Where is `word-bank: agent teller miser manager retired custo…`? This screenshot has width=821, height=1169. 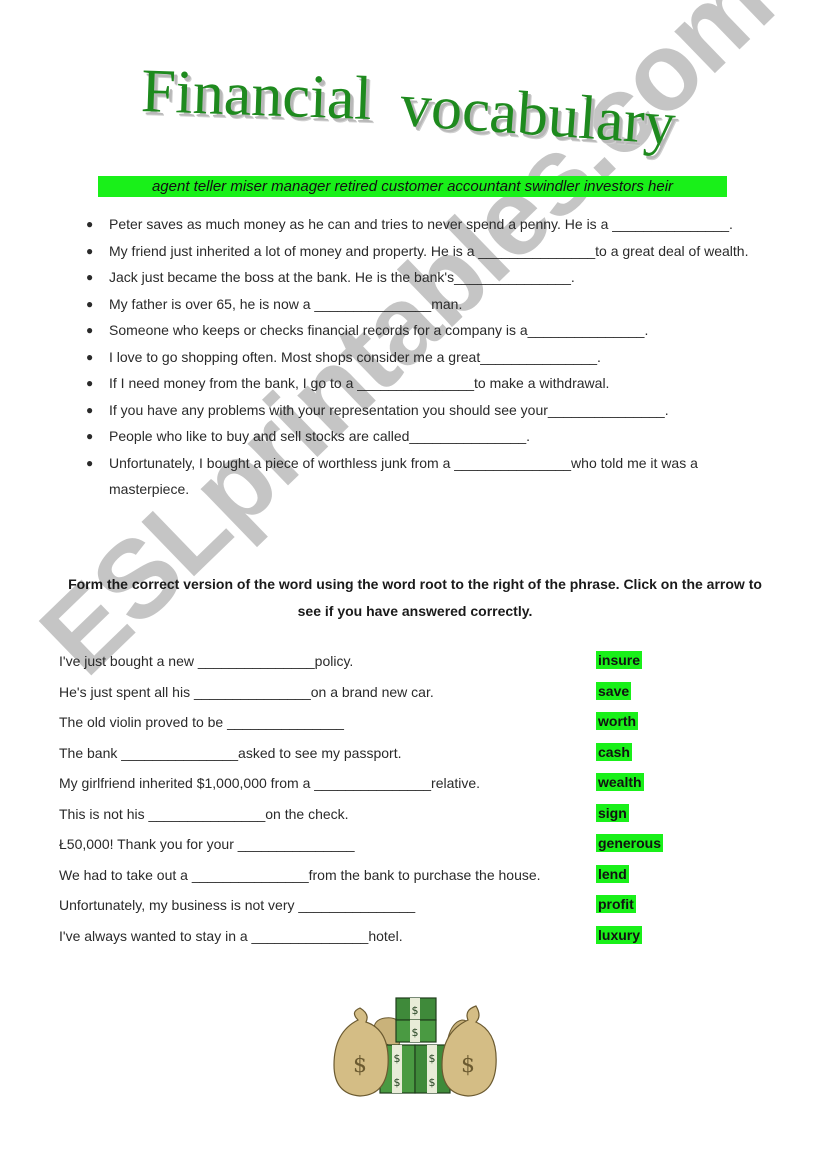
word-bank: agent teller miser manager retired custo… is located at coordinates (412, 186).